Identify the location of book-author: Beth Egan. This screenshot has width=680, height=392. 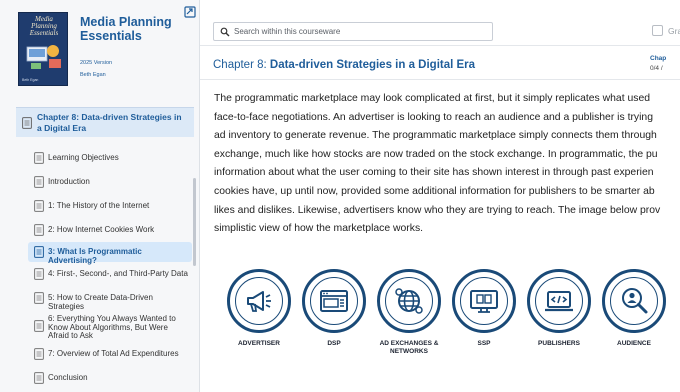
(93, 75).